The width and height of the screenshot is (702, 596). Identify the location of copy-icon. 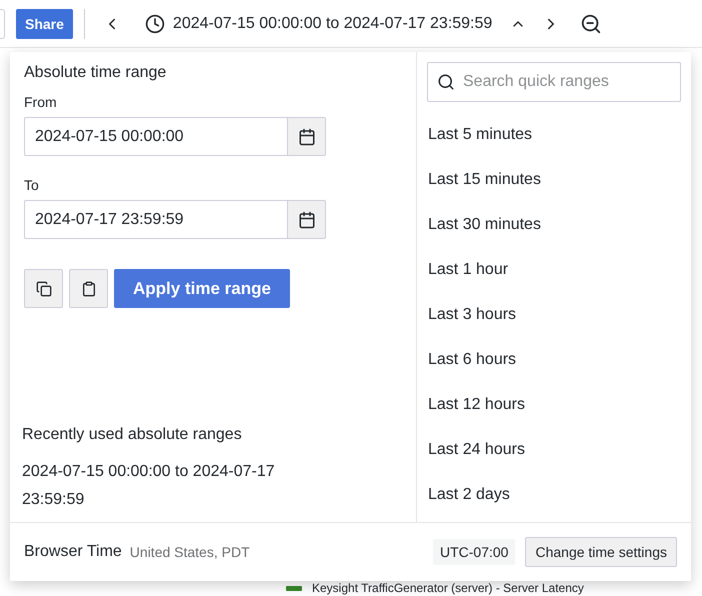
(43, 288).